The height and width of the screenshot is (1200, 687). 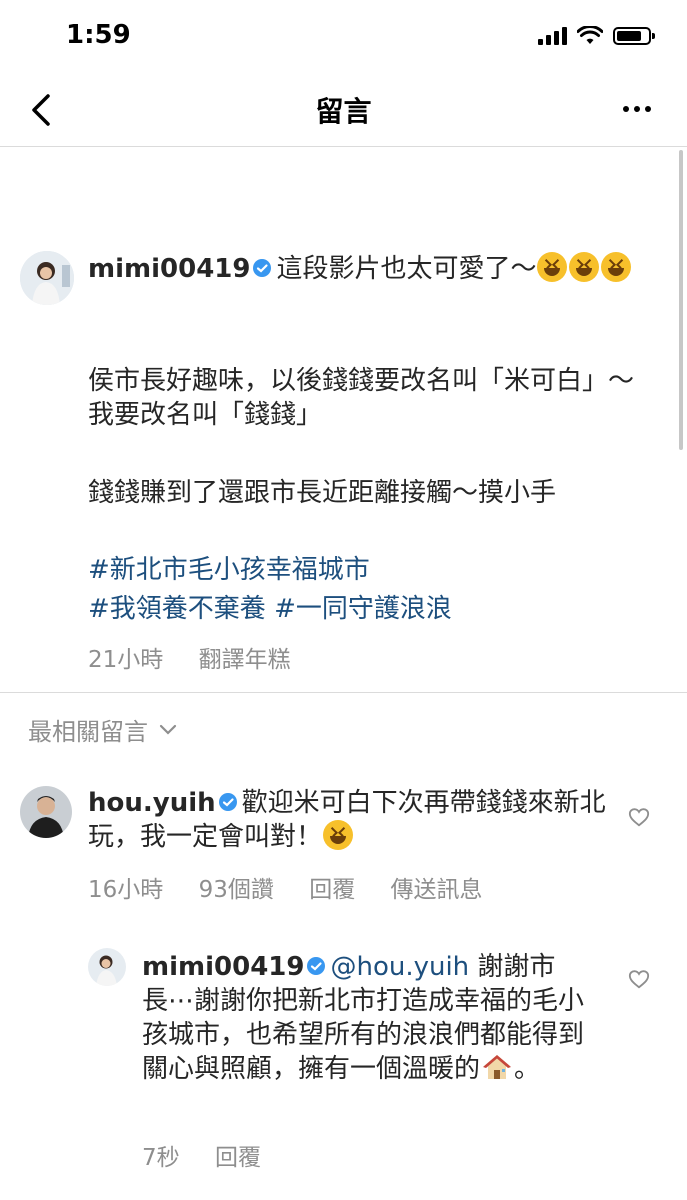 What do you see at coordinates (406, 269) in the screenshot?
I see `caption-text: 這段影片也太可愛了～` at bounding box center [406, 269].